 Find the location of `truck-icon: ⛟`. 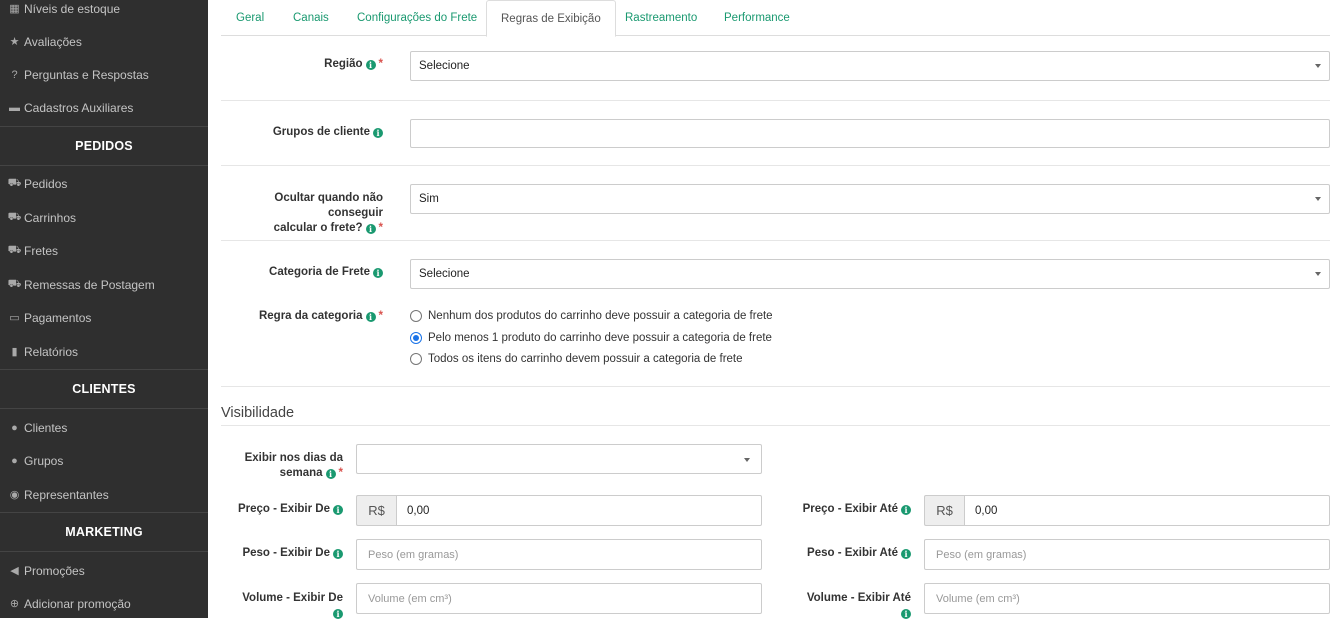

truck-icon: ⛟ is located at coordinates (14, 283).